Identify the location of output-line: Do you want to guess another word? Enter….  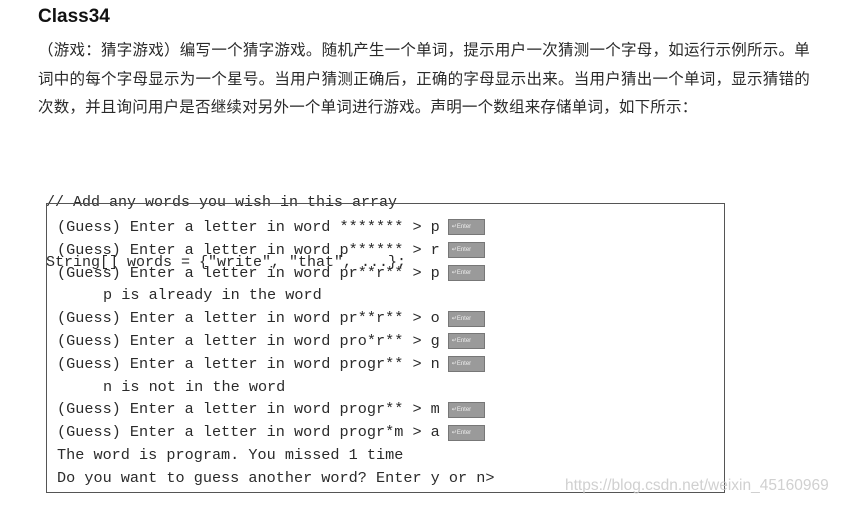
(275, 478).